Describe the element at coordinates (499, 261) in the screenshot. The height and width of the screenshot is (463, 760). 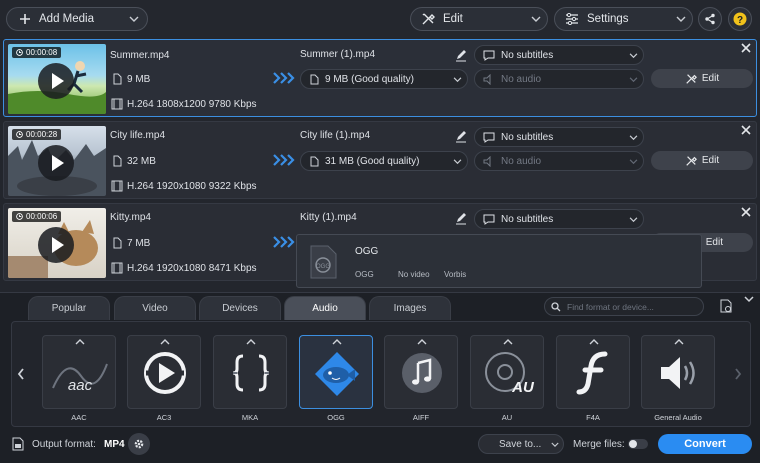
I see `format-preview-popup: OGG OGG OGG No video Vorbis` at that location.